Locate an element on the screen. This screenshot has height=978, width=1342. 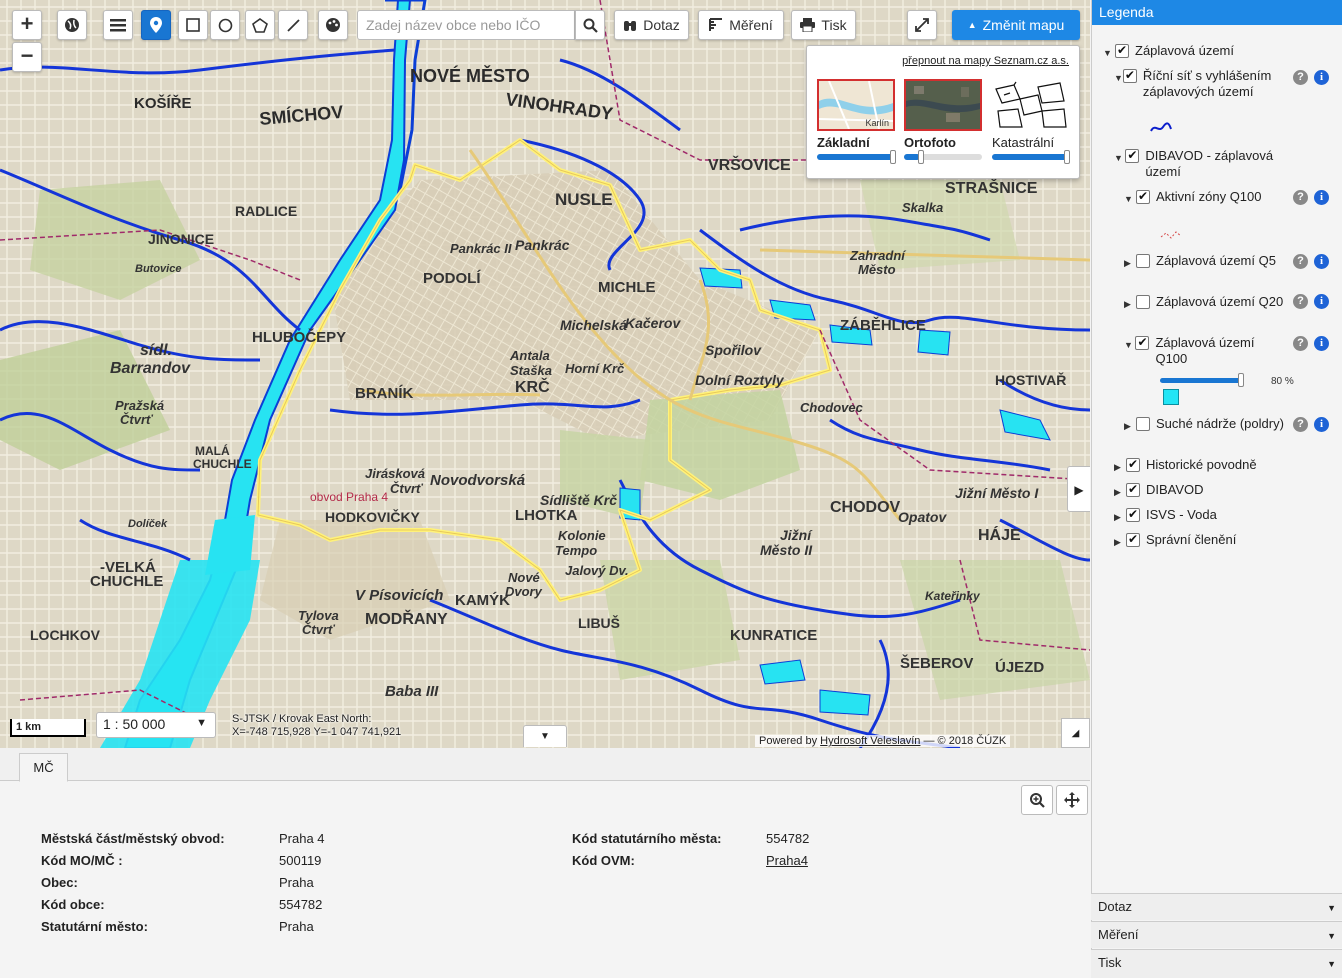
polygon-select-button is located at coordinates (260, 25).